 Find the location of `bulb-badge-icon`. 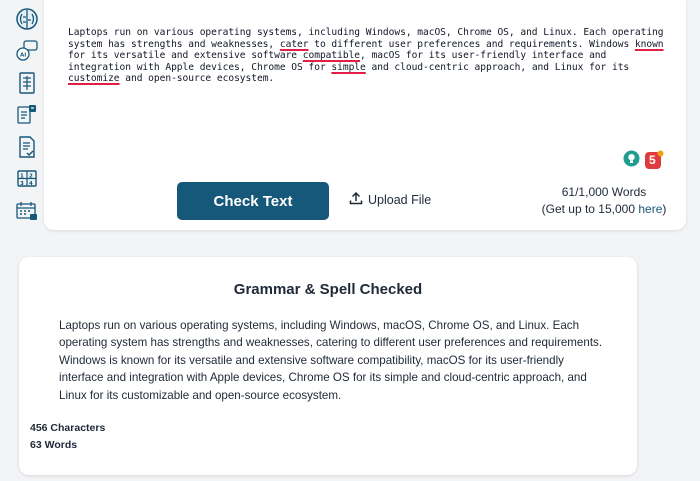

bulb-badge-icon is located at coordinates (631, 160).